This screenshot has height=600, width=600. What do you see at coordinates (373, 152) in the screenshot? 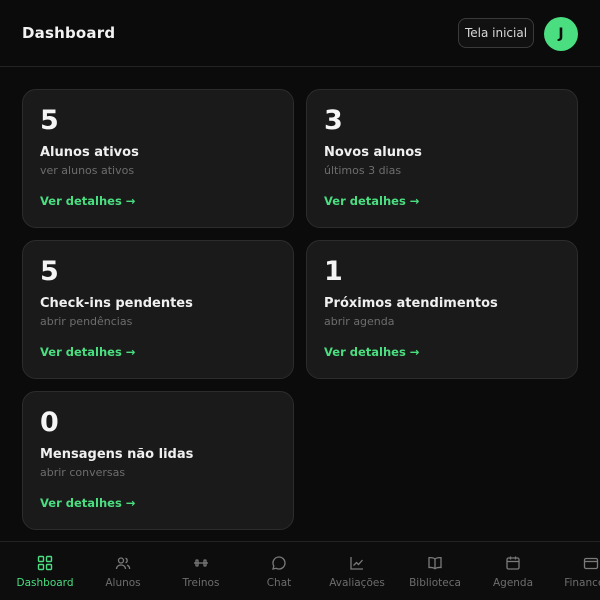
I see `stat-label: Novos alunos` at bounding box center [373, 152].